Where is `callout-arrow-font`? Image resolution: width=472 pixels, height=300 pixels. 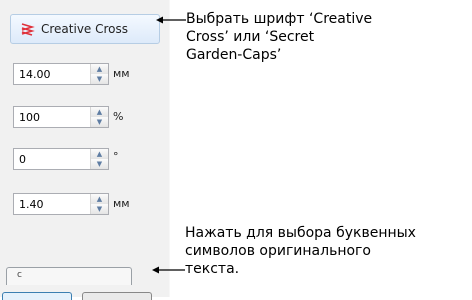
callout-arrow-font is located at coordinates (171, 20).